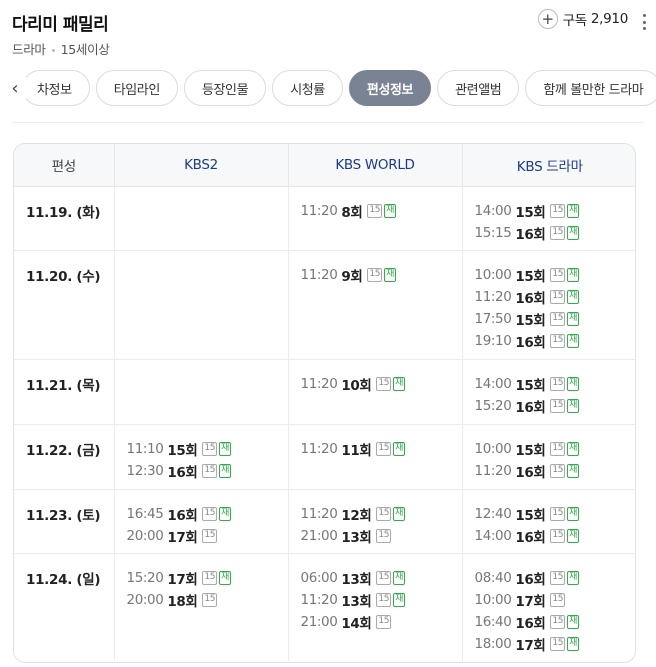 Image resolution: width=656 pixels, height=667 pixels. I want to click on divider, so click(328, 122).